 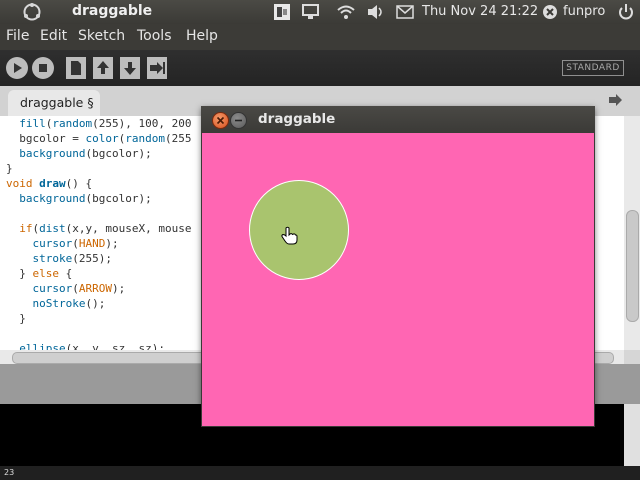 I want to click on draggable-circle, so click(x=299, y=230).